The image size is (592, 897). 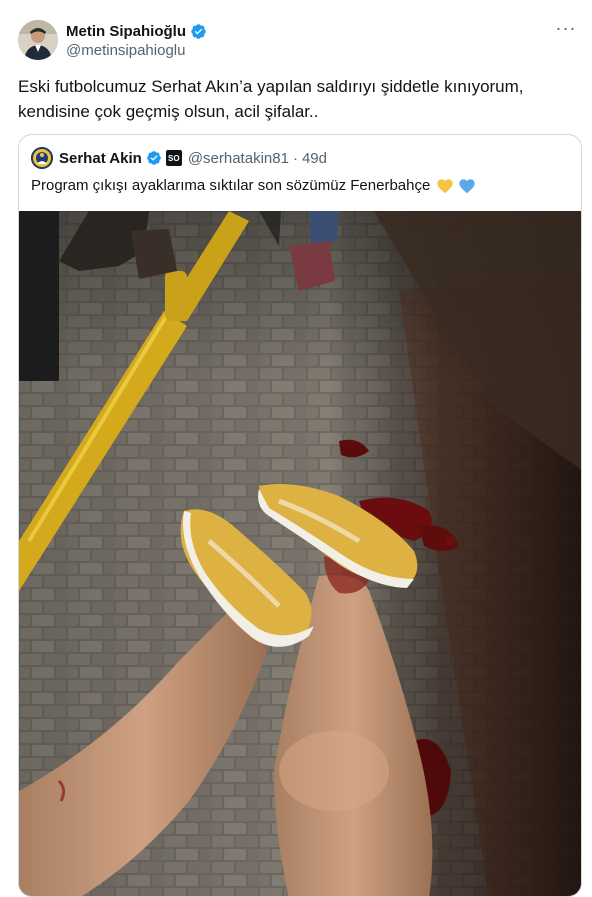 What do you see at coordinates (38, 40) in the screenshot?
I see `author-avatar` at bounding box center [38, 40].